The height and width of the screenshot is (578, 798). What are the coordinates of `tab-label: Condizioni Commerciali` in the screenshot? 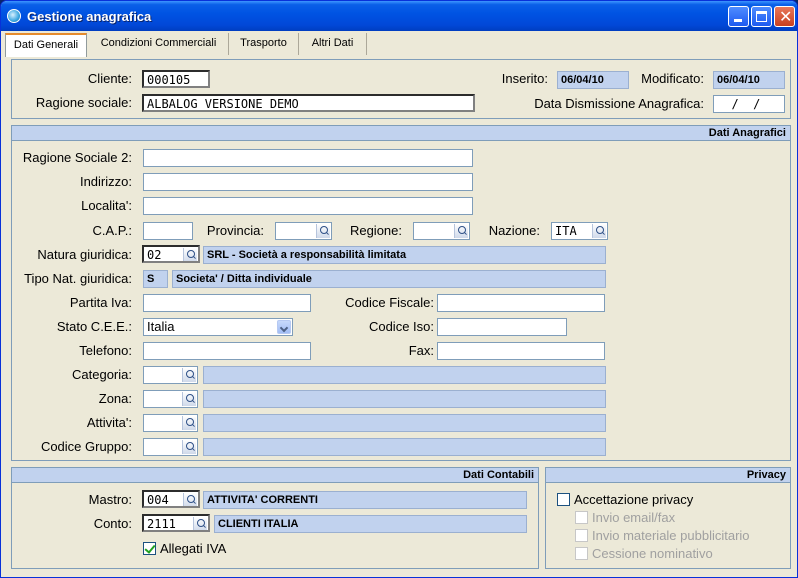 It's located at (158, 43).